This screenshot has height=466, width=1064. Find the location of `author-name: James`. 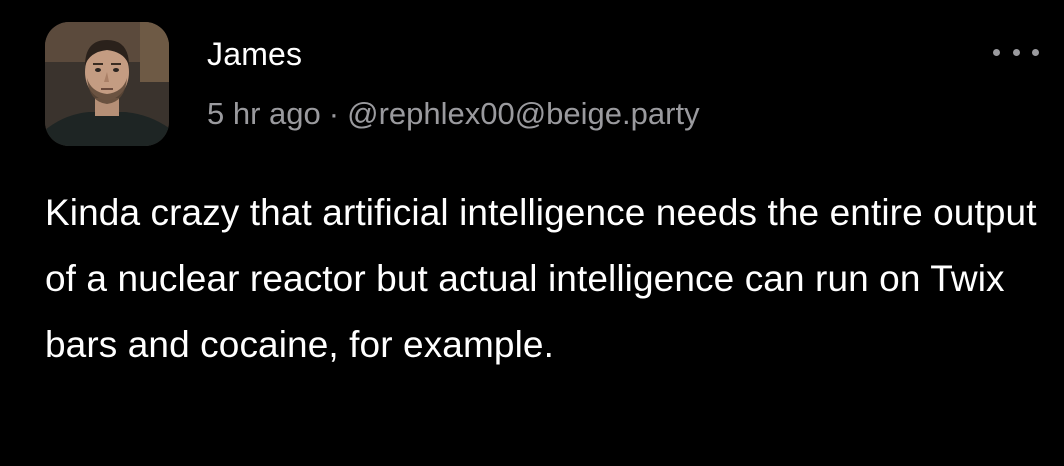

author-name: James is located at coordinates (254, 54).